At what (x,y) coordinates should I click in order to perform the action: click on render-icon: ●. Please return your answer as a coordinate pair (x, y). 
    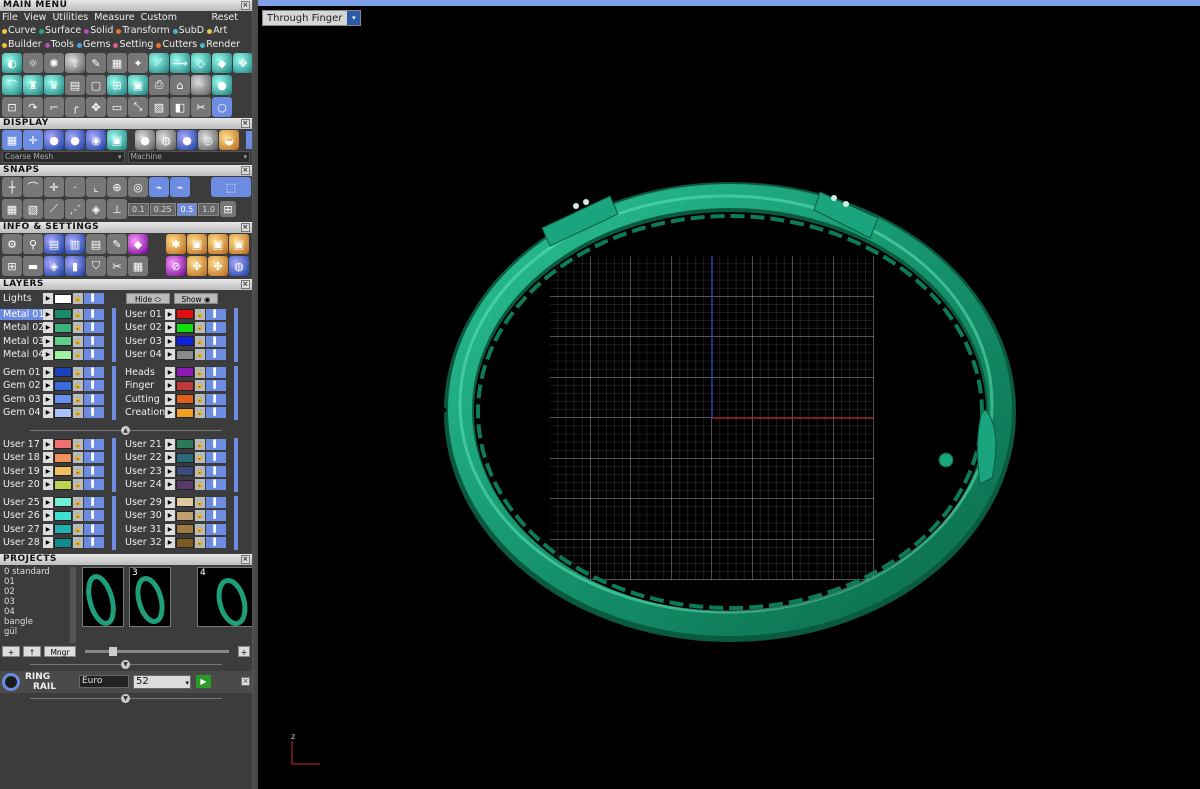
    Looking at the image, I should click on (75, 140).